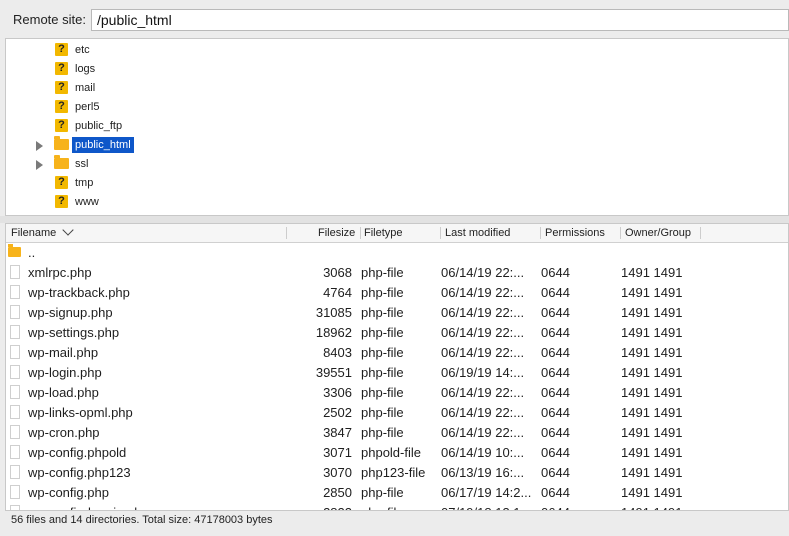  I want to click on tree-item-label: perl5, so click(87, 107).